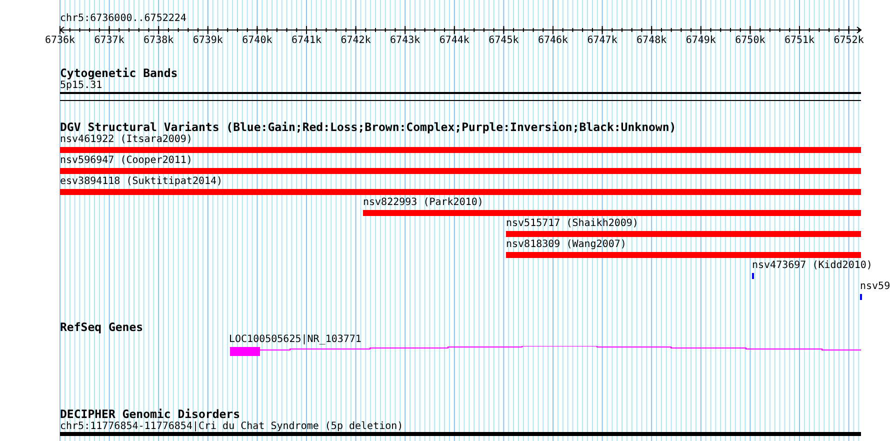  Describe the element at coordinates (355, 41) in the screenshot. I see `tick-label: 6742k` at that location.